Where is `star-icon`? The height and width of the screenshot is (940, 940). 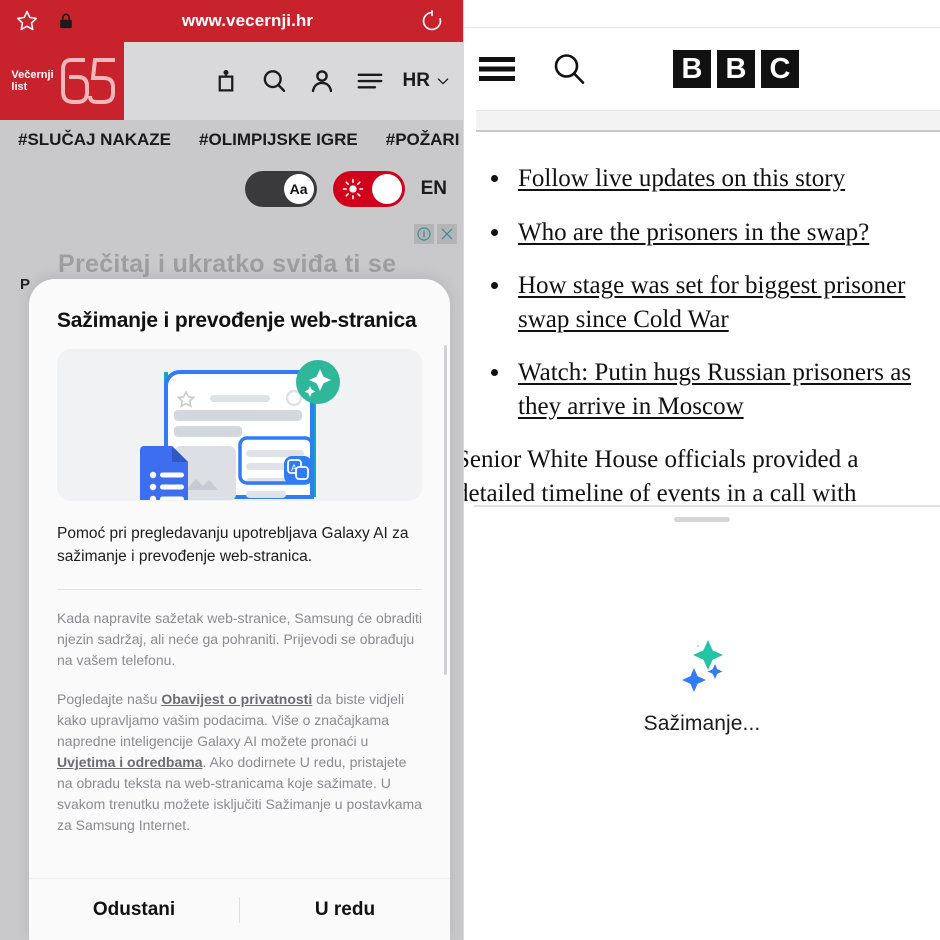 star-icon is located at coordinates (27, 21).